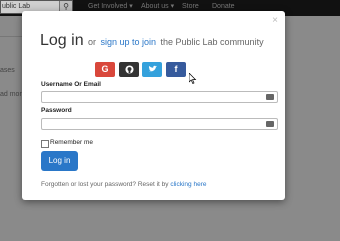 This screenshot has width=340, height=241. What do you see at coordinates (71, 142) in the screenshot?
I see `remember-me-label: Remember me` at bounding box center [71, 142].